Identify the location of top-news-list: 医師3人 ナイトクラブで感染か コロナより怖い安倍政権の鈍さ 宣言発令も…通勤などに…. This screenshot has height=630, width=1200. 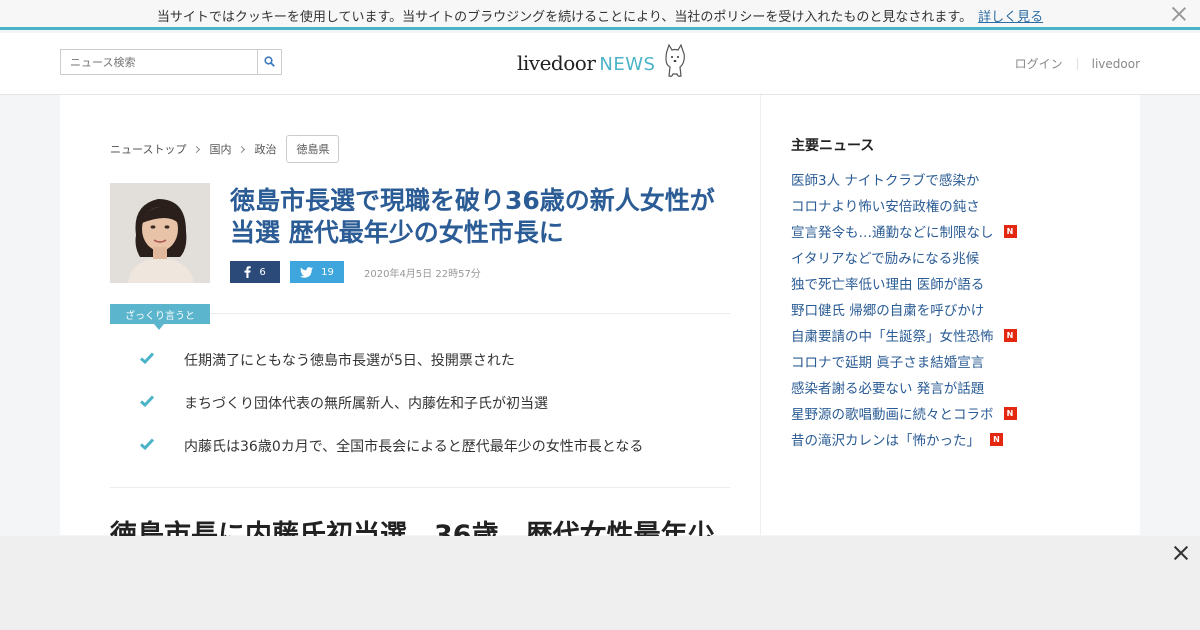
(904, 309).